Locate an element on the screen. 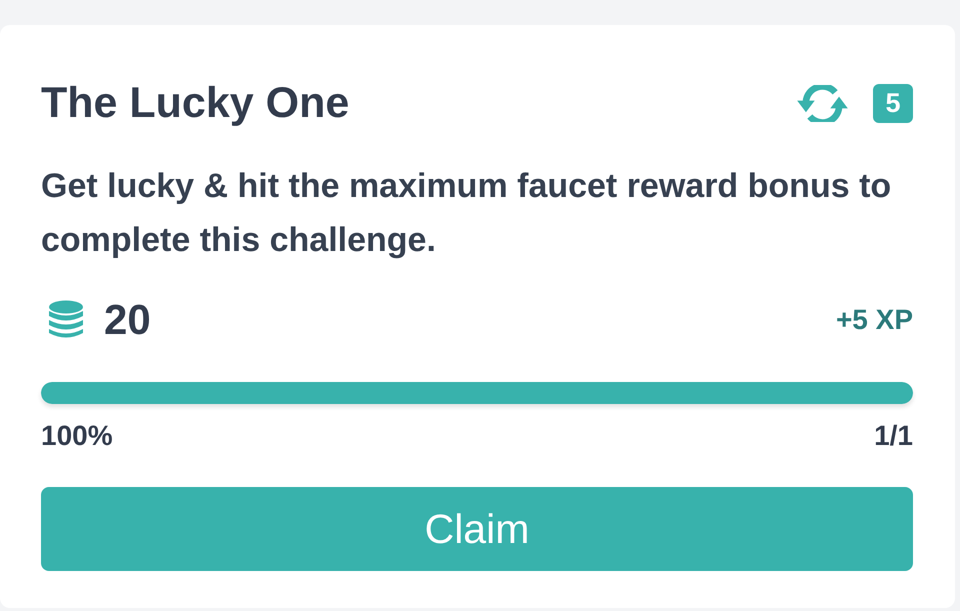 The image size is (960, 611). refresh-icon is located at coordinates (822, 103).